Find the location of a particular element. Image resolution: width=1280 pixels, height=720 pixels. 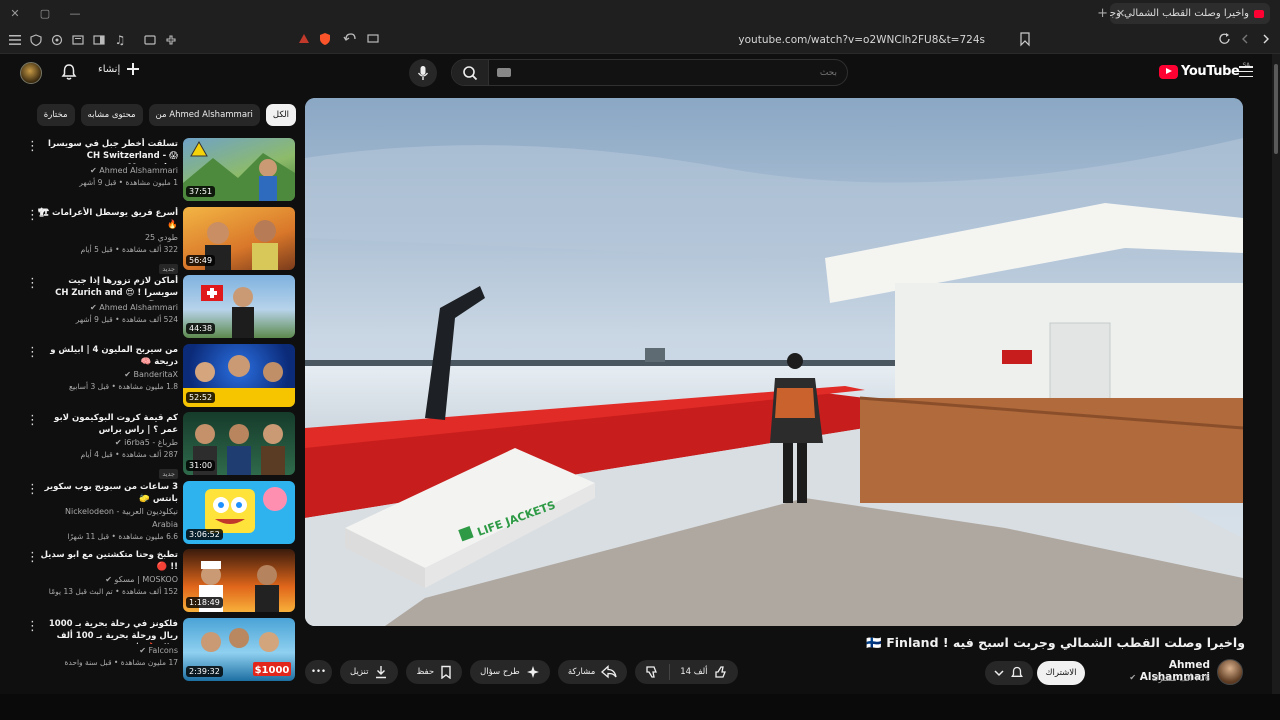

plus-icon is located at coordinates (133, 69).